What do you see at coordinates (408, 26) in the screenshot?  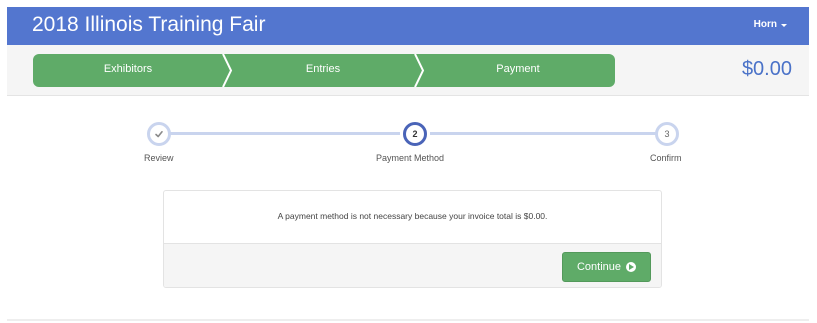 I see `app-header: 2018 Illinois Training Fair Horn` at bounding box center [408, 26].